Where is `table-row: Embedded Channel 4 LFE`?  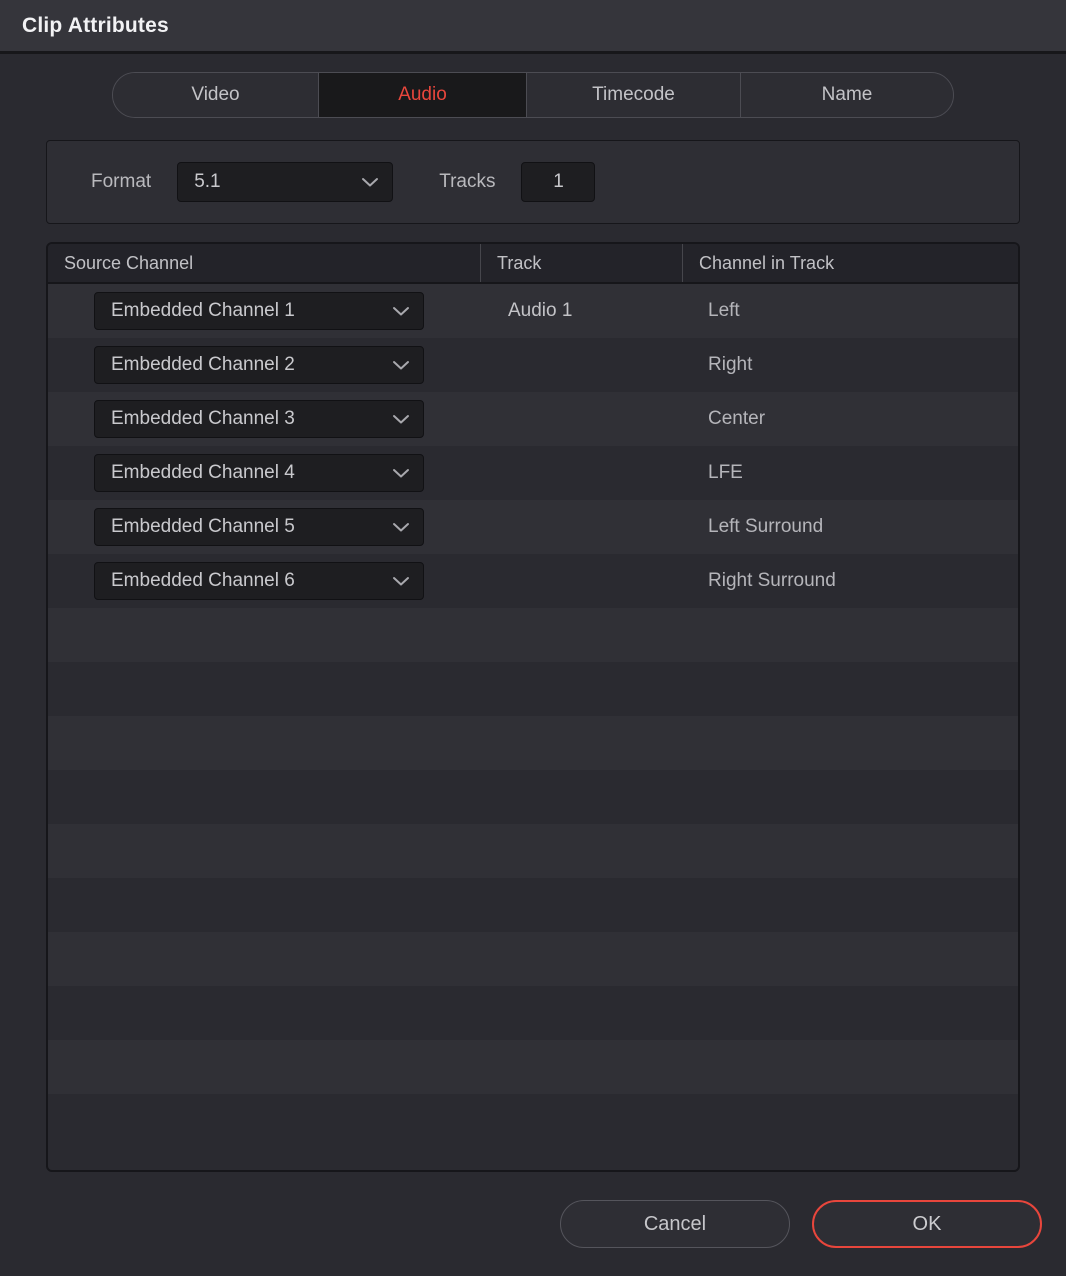 table-row: Embedded Channel 4 LFE is located at coordinates (533, 473).